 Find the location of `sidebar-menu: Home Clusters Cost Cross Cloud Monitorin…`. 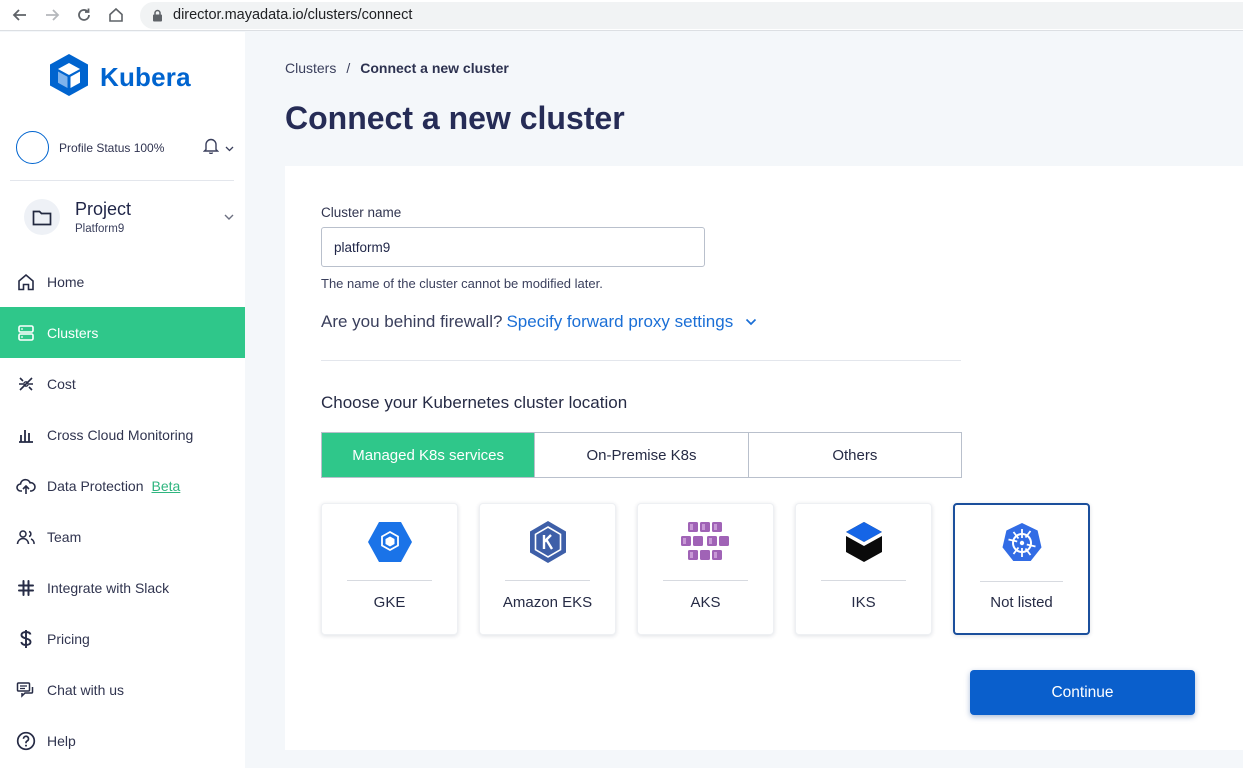

sidebar-menu: Home Clusters Cost Cross Cloud Monitorin… is located at coordinates (122, 511).